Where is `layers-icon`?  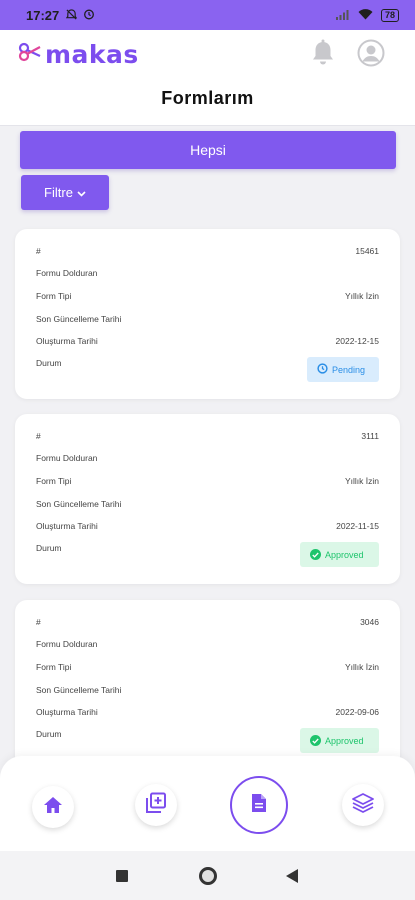
layers-icon is located at coordinates (363, 805).